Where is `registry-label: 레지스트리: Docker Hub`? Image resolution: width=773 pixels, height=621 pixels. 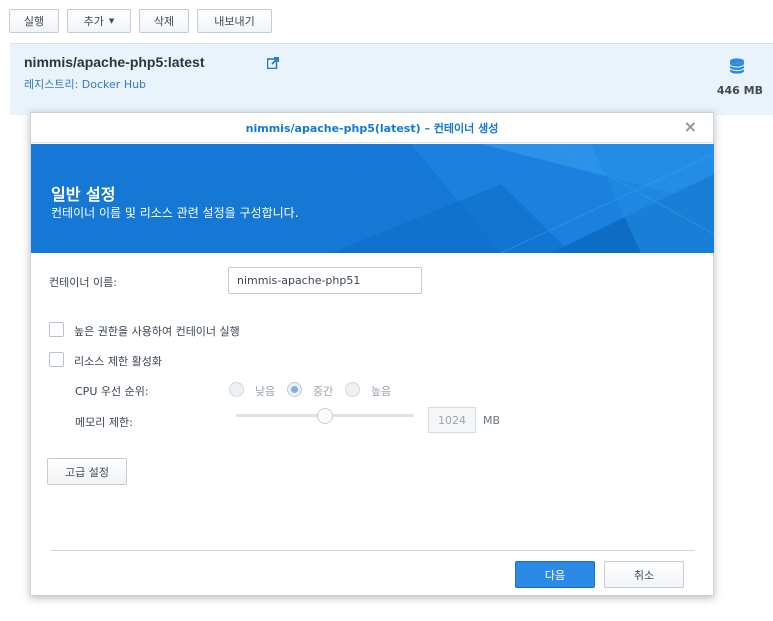
registry-label: 레지스트리: Docker Hub is located at coordinates (85, 84).